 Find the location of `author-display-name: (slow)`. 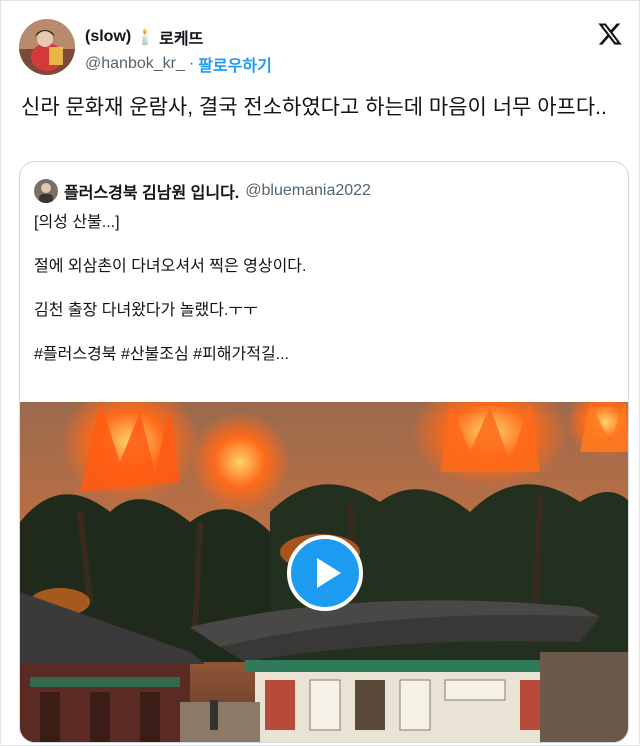

author-display-name: (slow) is located at coordinates (108, 37).